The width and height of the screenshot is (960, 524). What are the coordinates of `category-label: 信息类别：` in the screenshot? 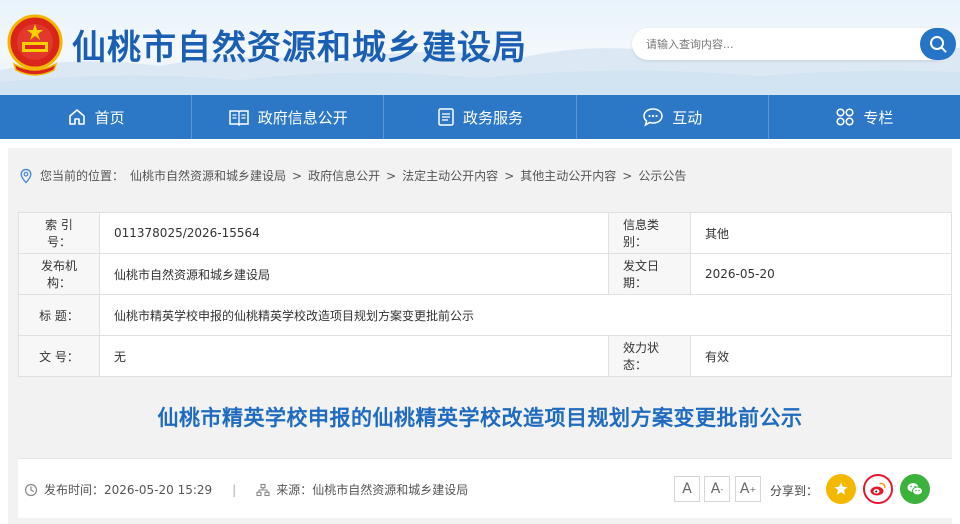 It's located at (649, 233).